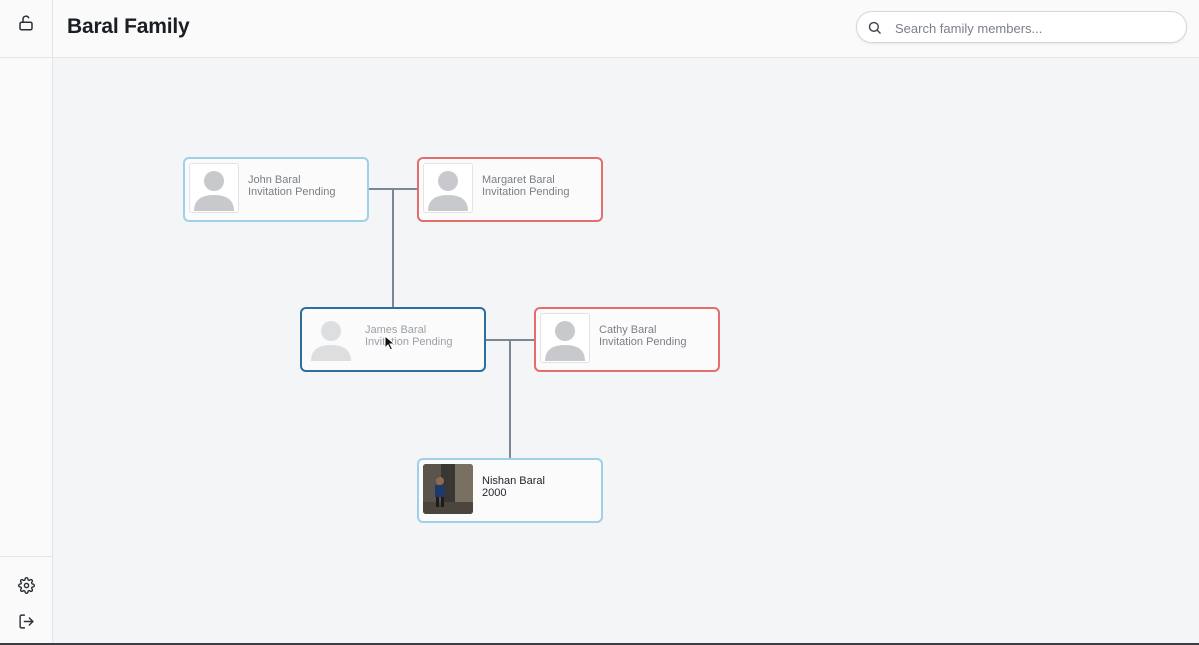 The image size is (1199, 645). I want to click on search-input, so click(1035, 28).